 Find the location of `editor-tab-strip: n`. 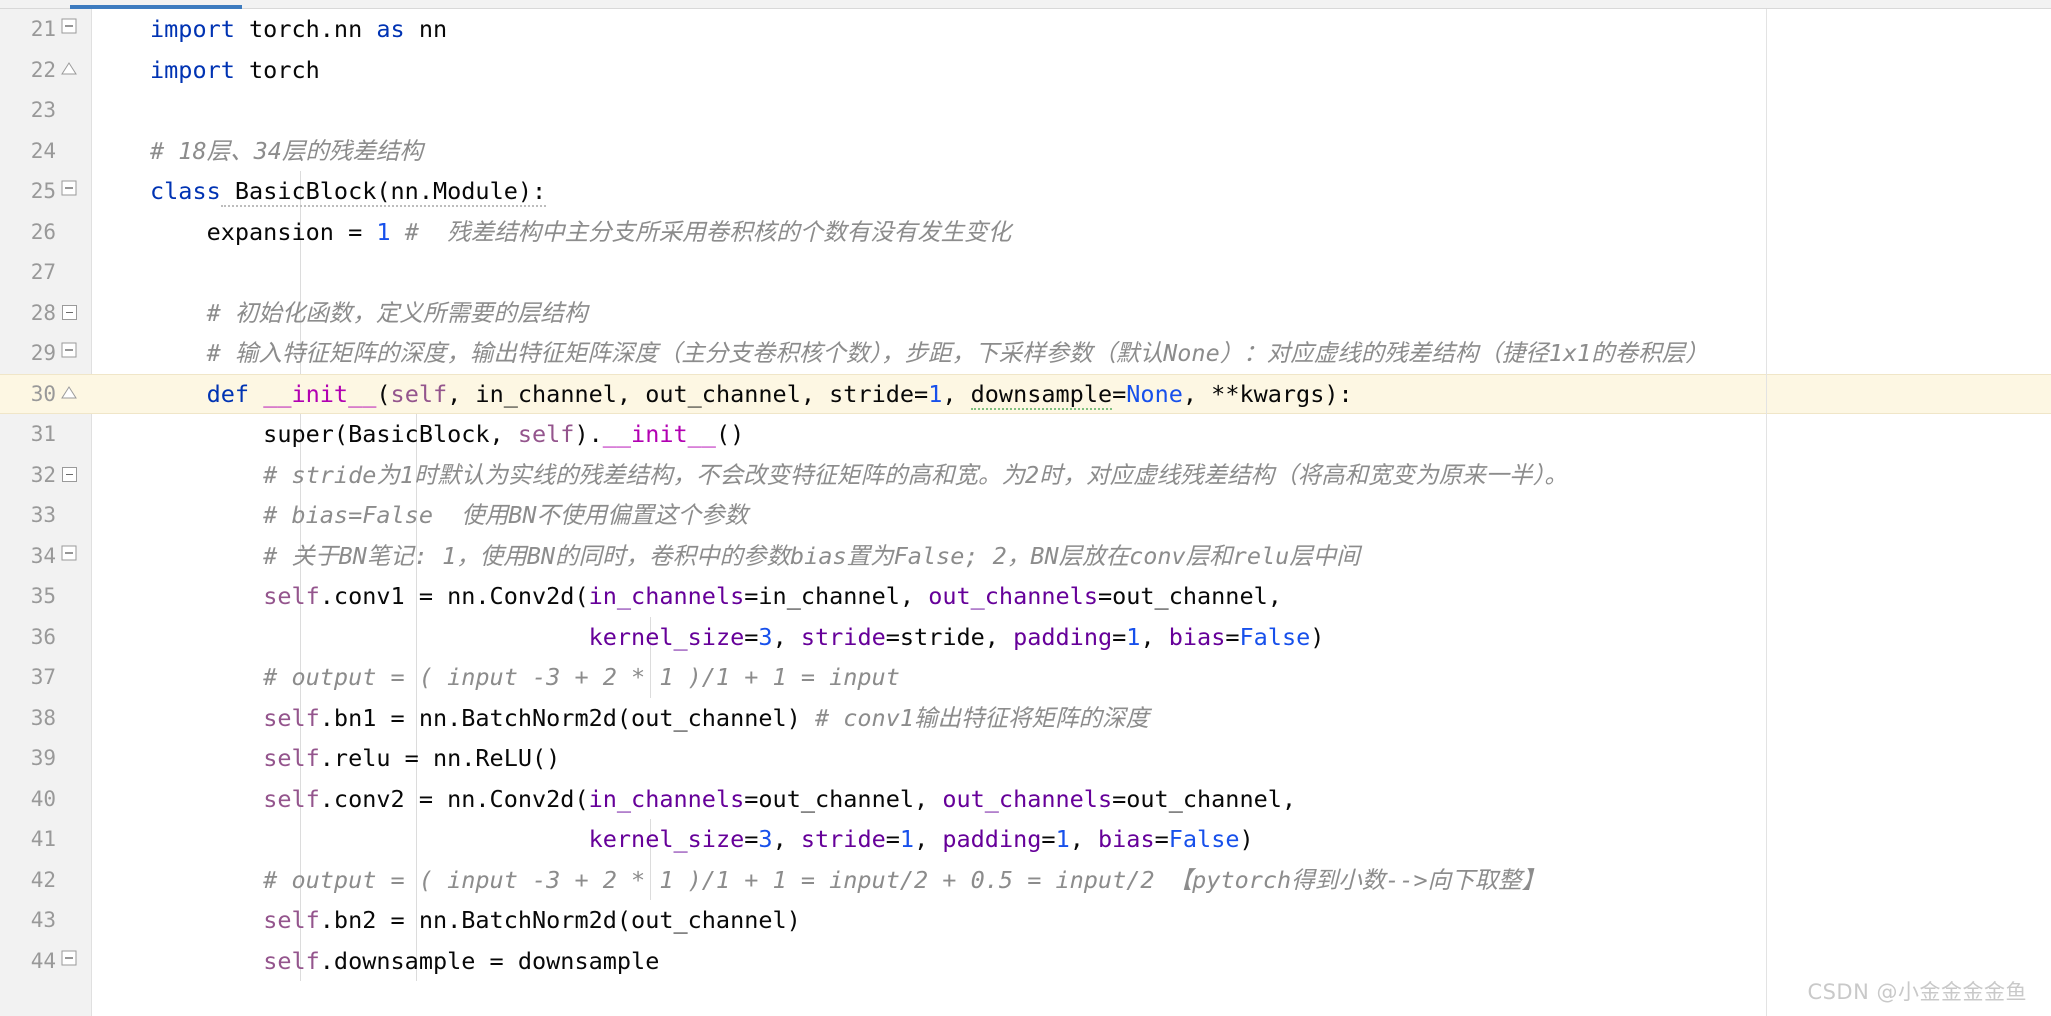

editor-tab-strip: n is located at coordinates (1025, 4).